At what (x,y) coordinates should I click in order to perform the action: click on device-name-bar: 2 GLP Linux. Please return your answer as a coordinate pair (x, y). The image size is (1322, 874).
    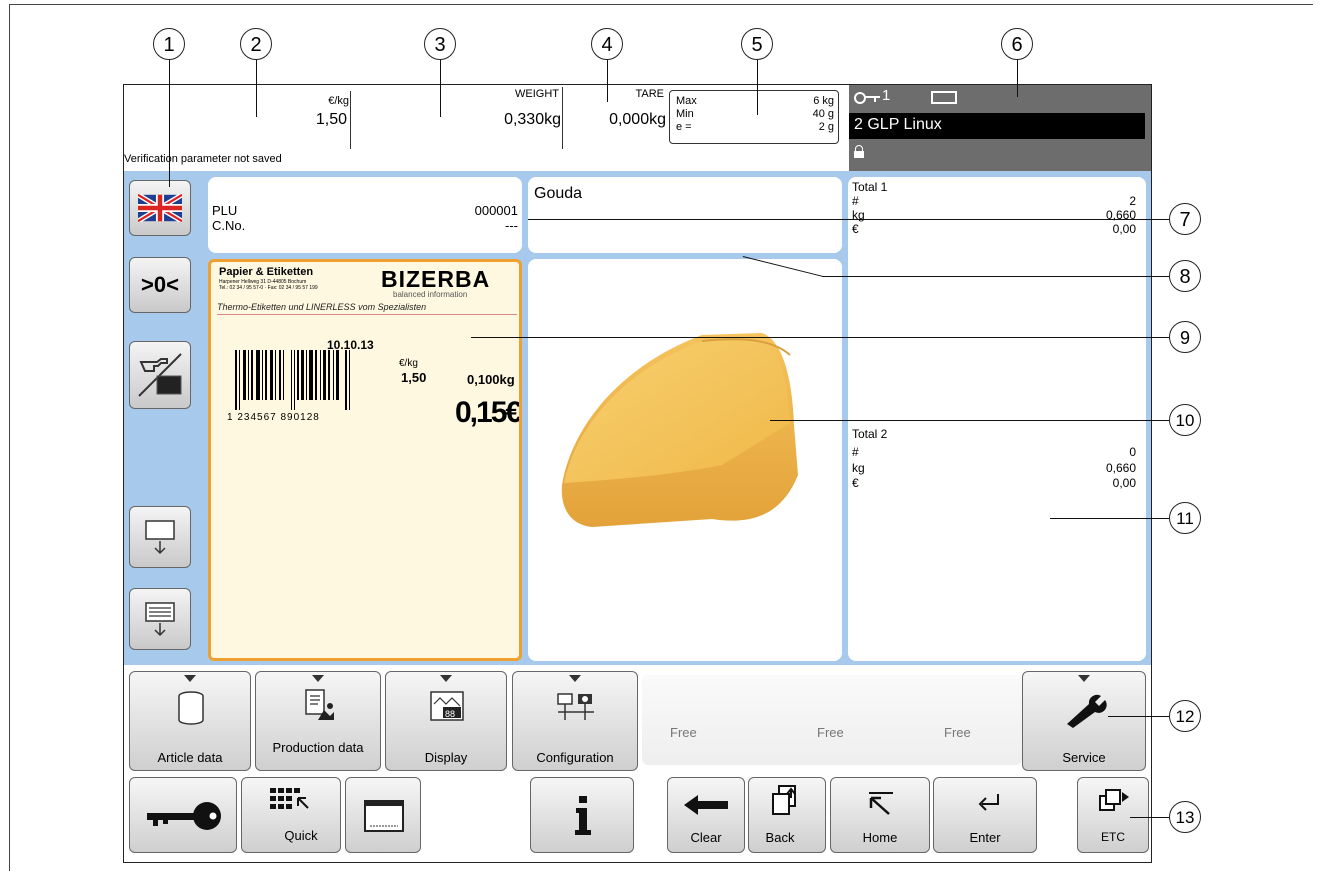
    Looking at the image, I should click on (997, 126).